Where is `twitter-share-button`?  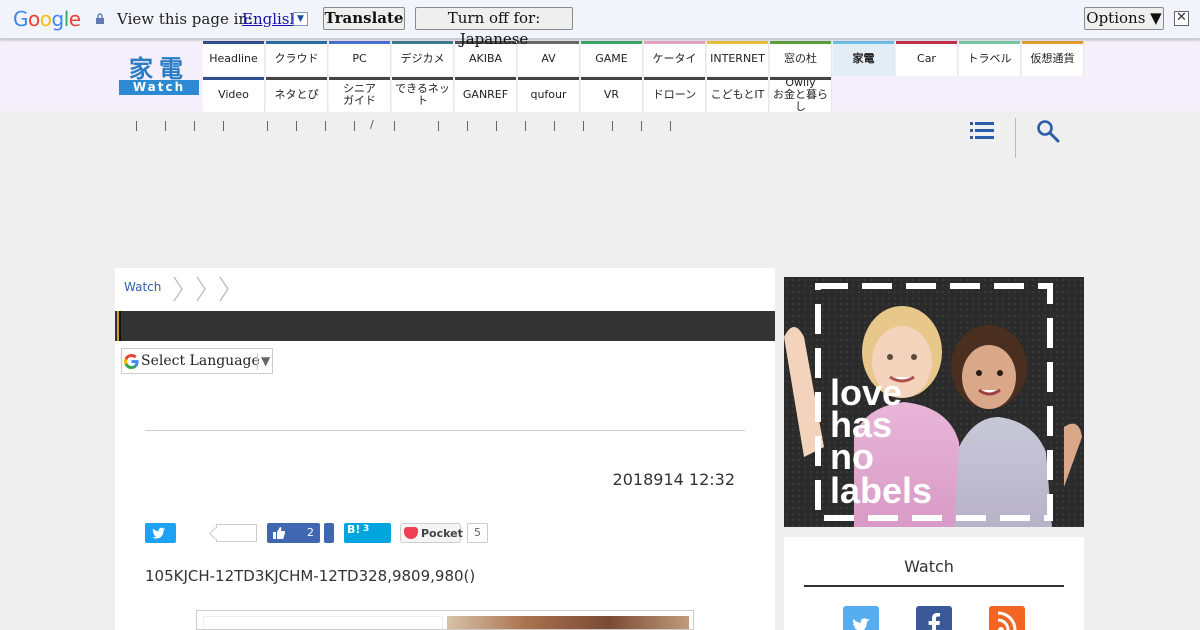 twitter-share-button is located at coordinates (160, 533).